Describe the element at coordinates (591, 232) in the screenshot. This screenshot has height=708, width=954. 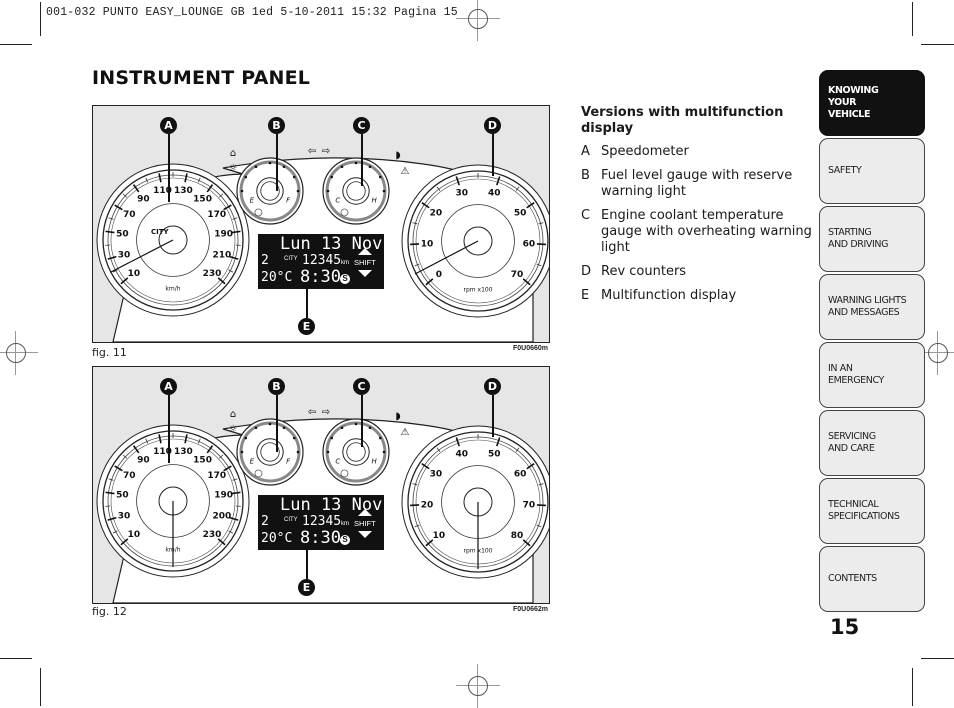
I see `legend-letter: C` at that location.